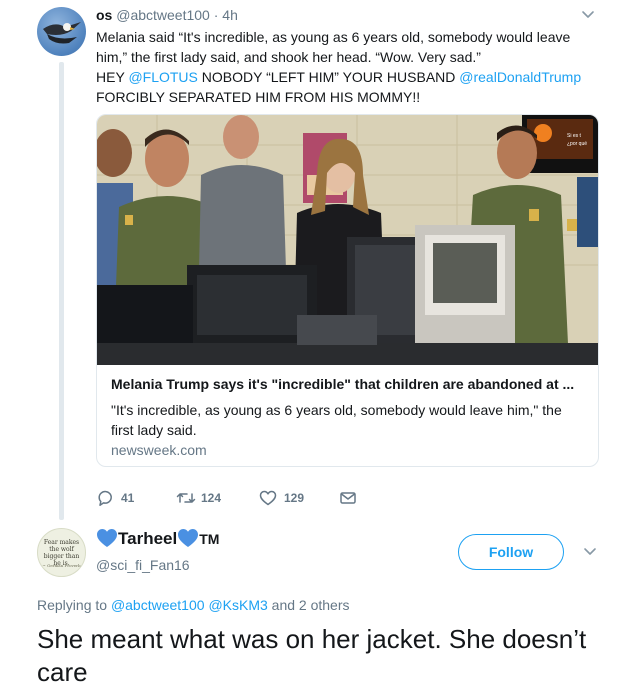 The image size is (635, 693). What do you see at coordinates (143, 565) in the screenshot?
I see `reply-author-handle: @sci_fi_Fan16` at bounding box center [143, 565].